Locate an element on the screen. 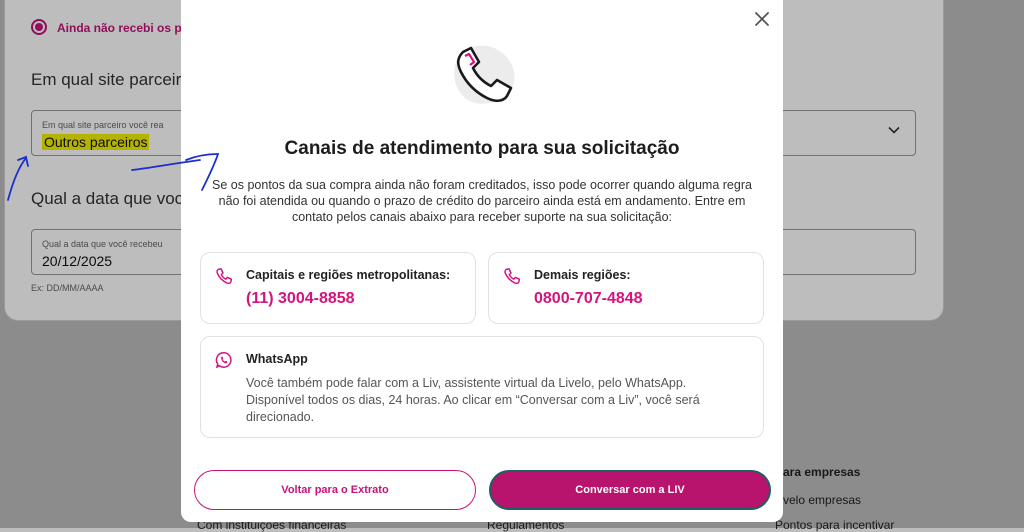 The width and height of the screenshot is (1024, 532). phone-number-other-regions: 0800-707-4848 is located at coordinates (588, 299).